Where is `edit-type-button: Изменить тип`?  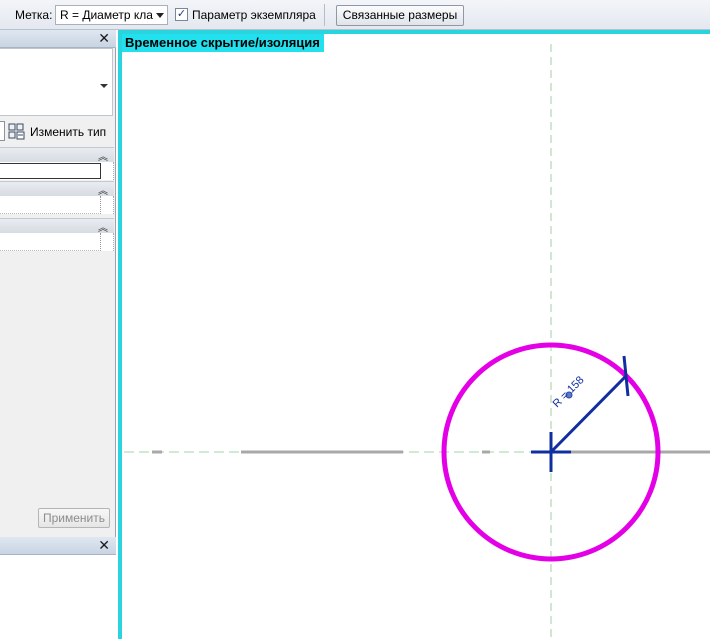
edit-type-button: Изменить тип is located at coordinates (68, 132).